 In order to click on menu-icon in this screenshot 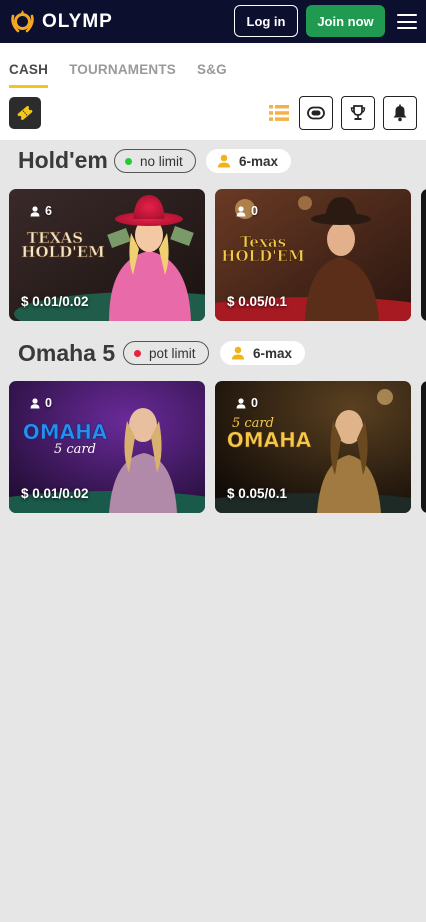, I will do `click(407, 21)`.